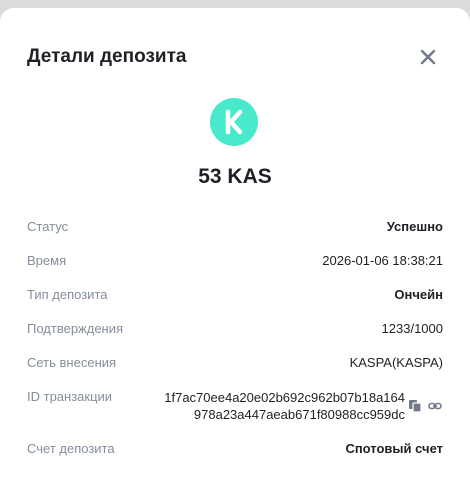  I want to click on confirmations-label: Подтверждения, so click(75, 328).